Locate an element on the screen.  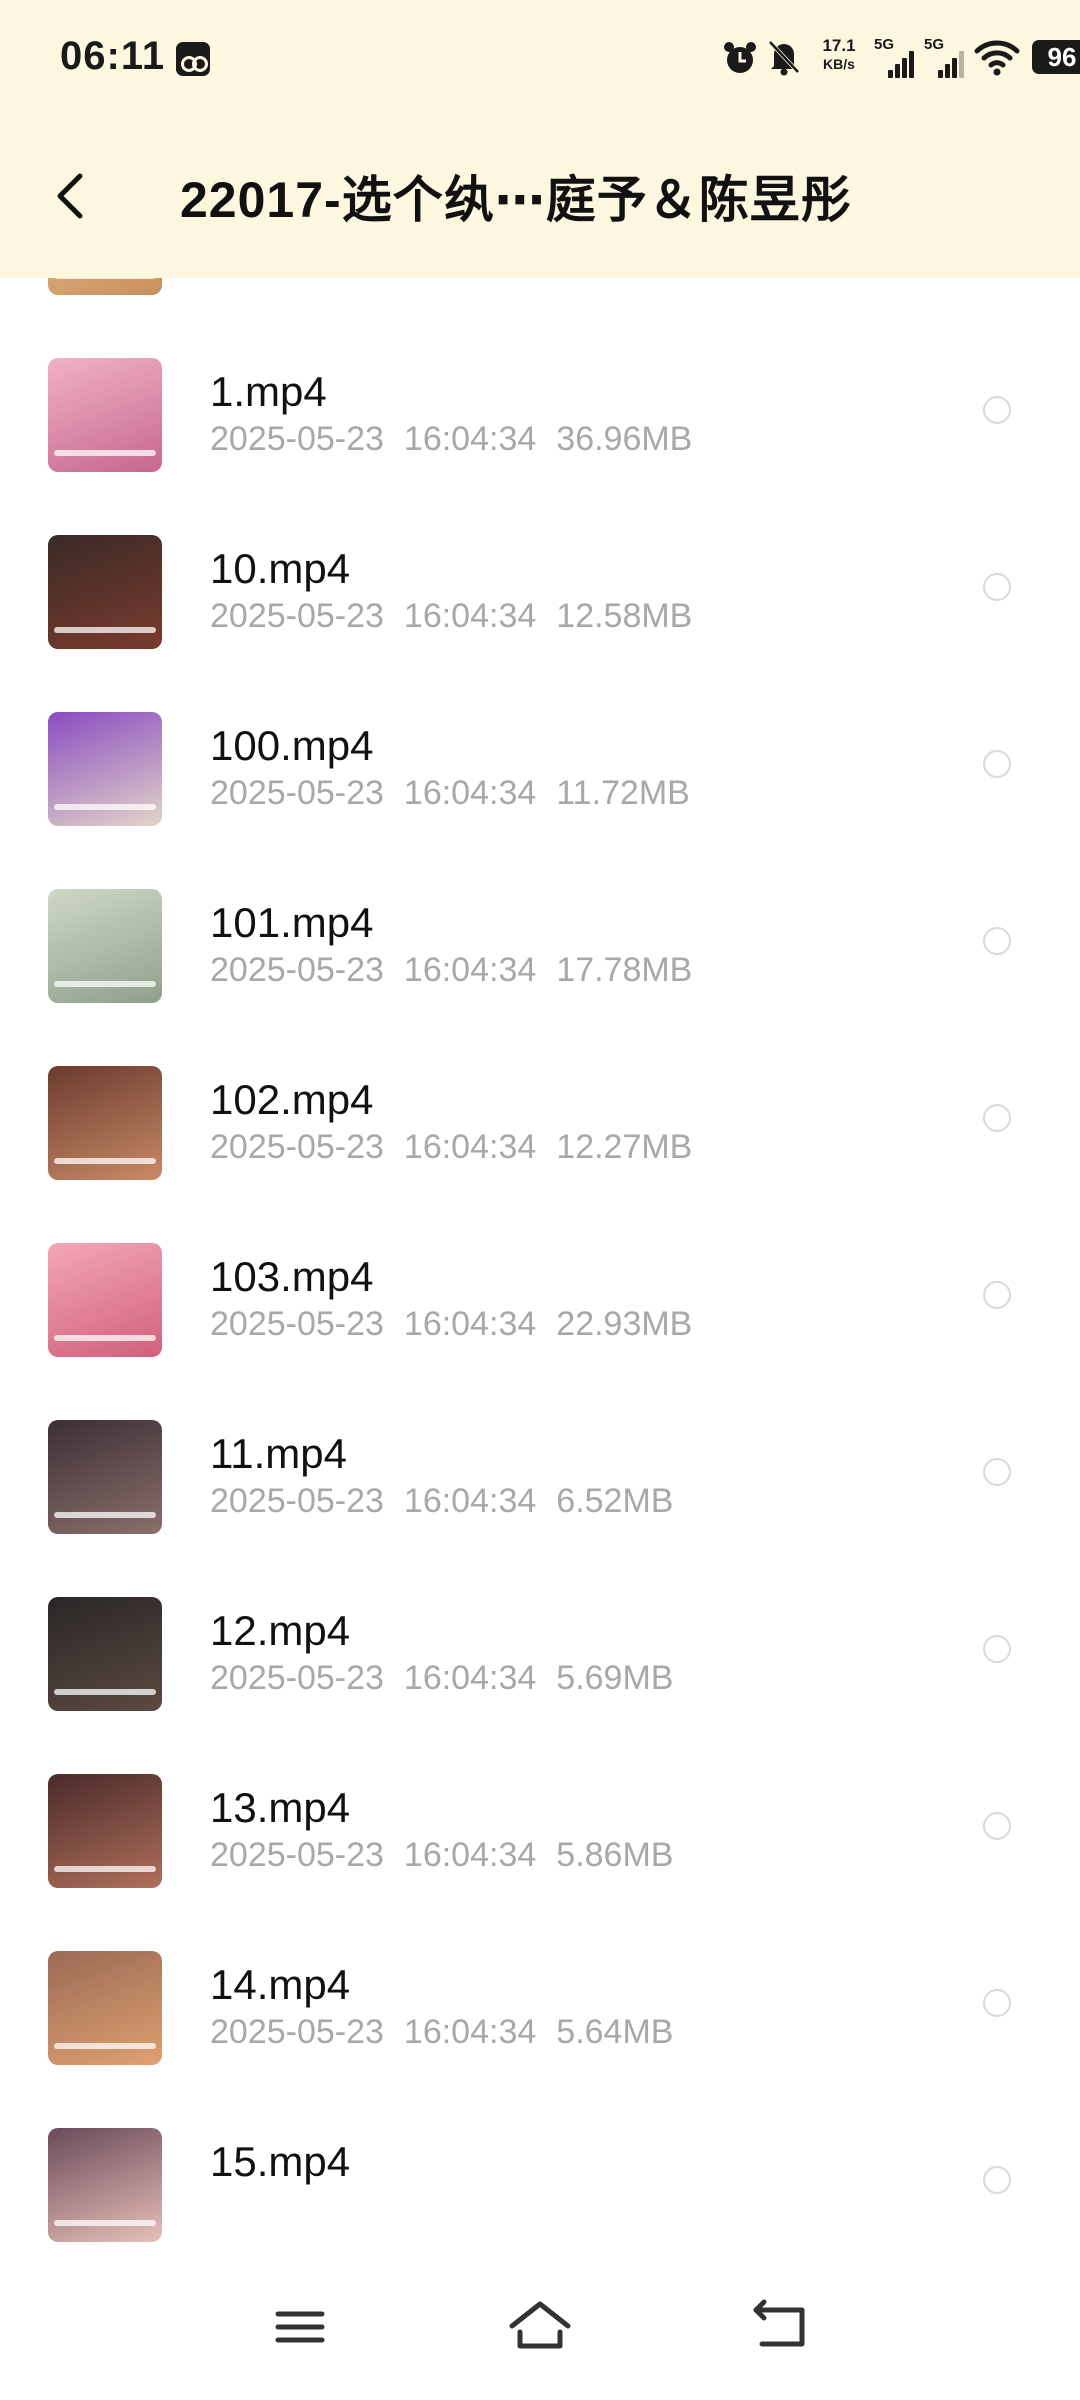
file-meta: 2025-05-23 16:04:34 12.58MB is located at coordinates (451, 616).